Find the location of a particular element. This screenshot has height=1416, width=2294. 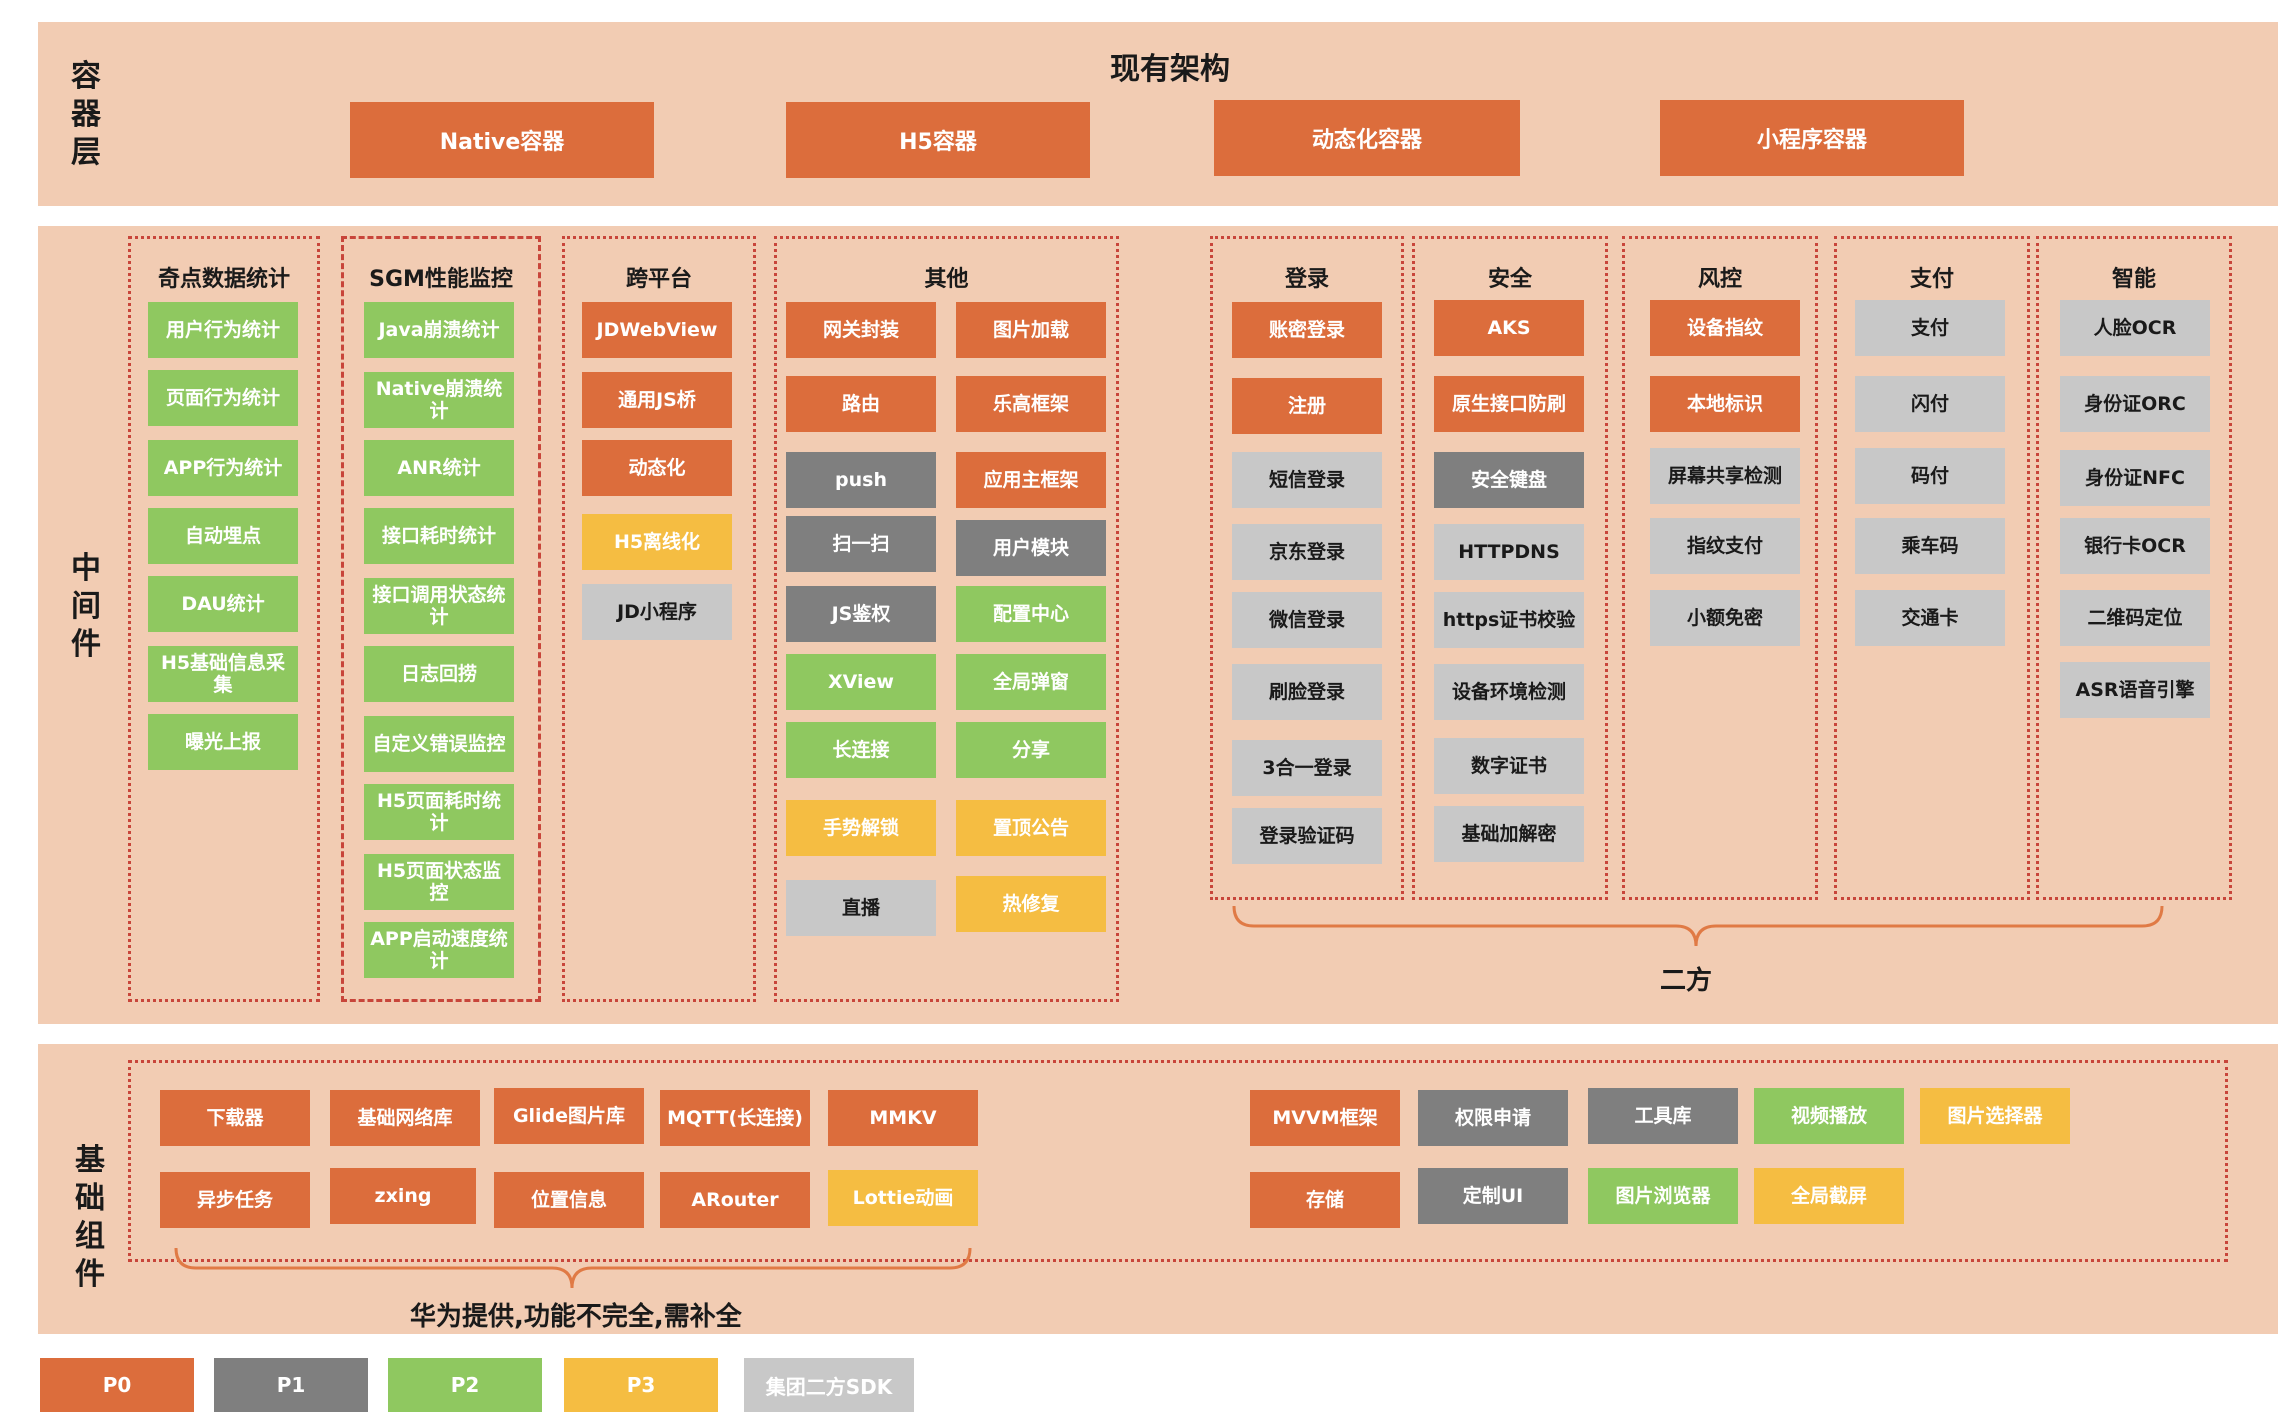

container-h5: H5容器 is located at coordinates (938, 140).